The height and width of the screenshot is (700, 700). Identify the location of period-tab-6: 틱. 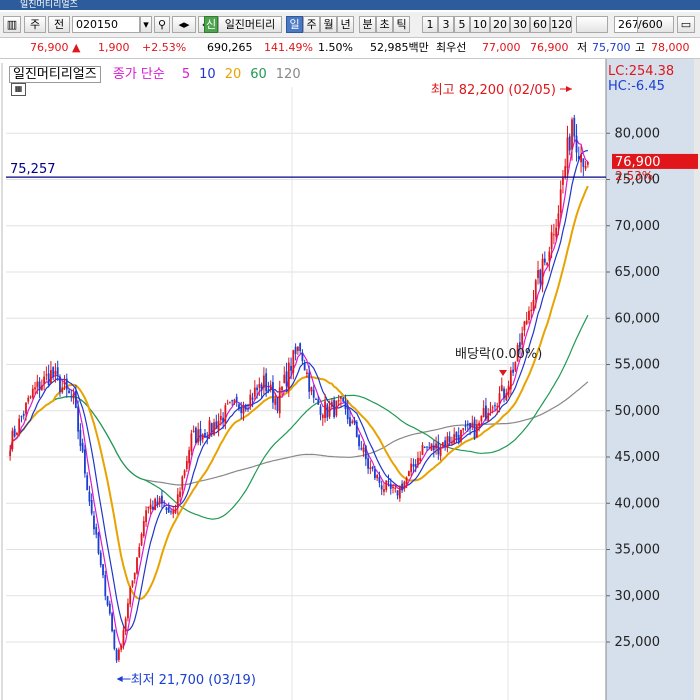
(401, 24).